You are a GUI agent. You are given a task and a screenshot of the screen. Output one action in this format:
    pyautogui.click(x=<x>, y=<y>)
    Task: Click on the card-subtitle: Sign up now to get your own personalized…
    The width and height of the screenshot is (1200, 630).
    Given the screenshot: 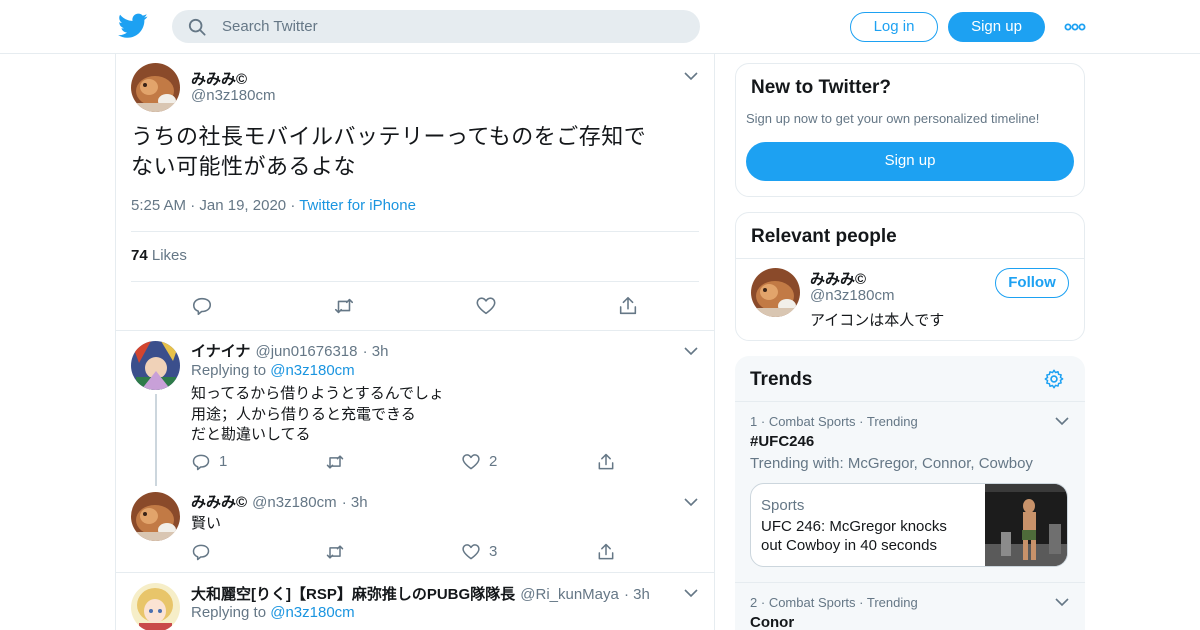 What is the action you would take?
    pyautogui.click(x=893, y=118)
    